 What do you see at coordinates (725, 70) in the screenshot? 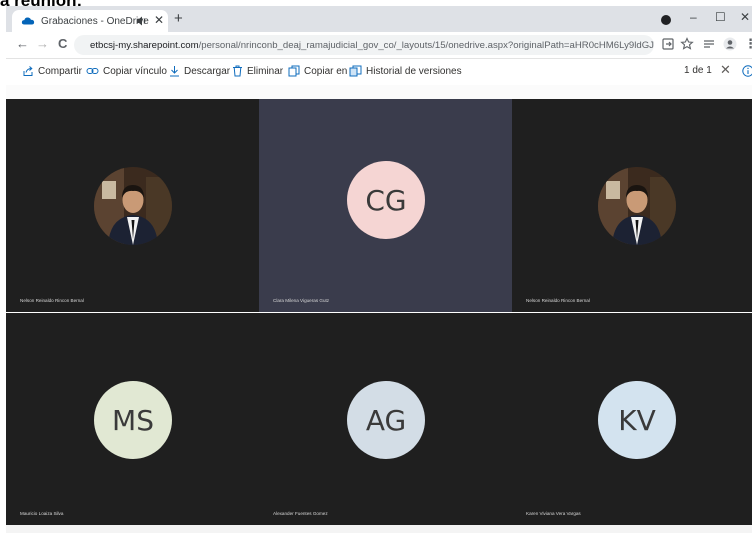
I see `close-viewer-icon: ✕` at bounding box center [725, 70].